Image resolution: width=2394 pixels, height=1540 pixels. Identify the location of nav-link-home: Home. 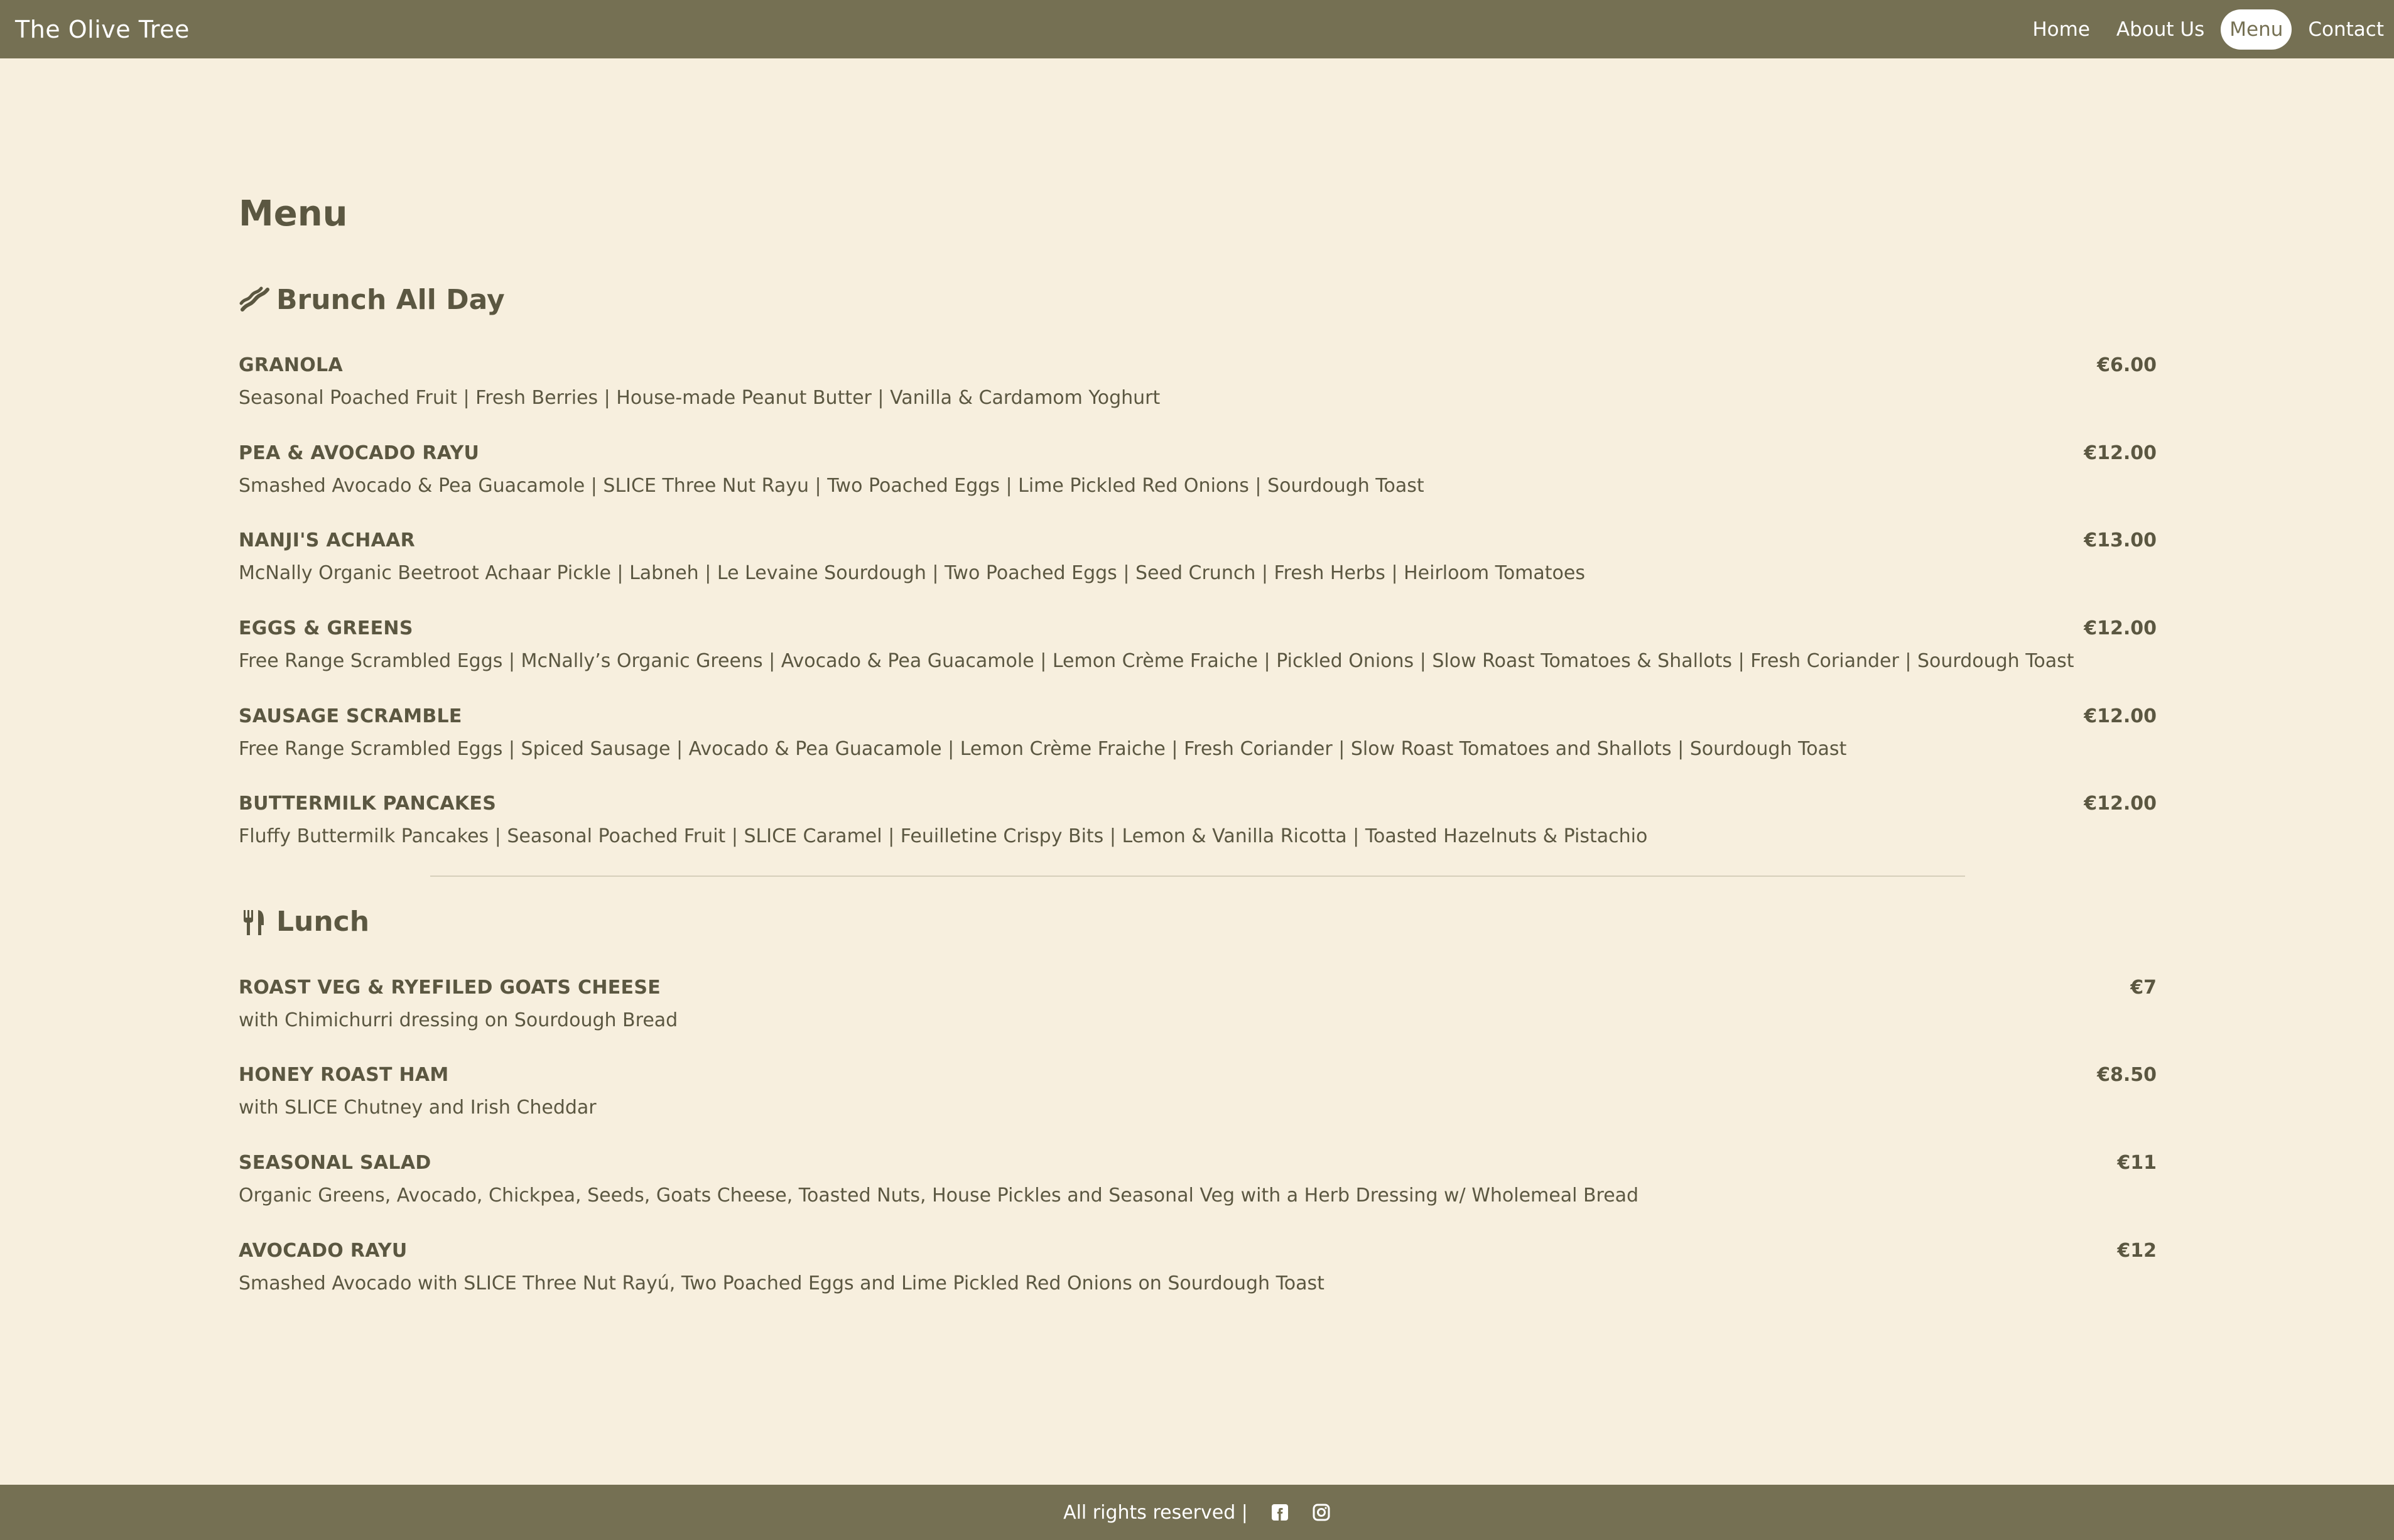
(2061, 29).